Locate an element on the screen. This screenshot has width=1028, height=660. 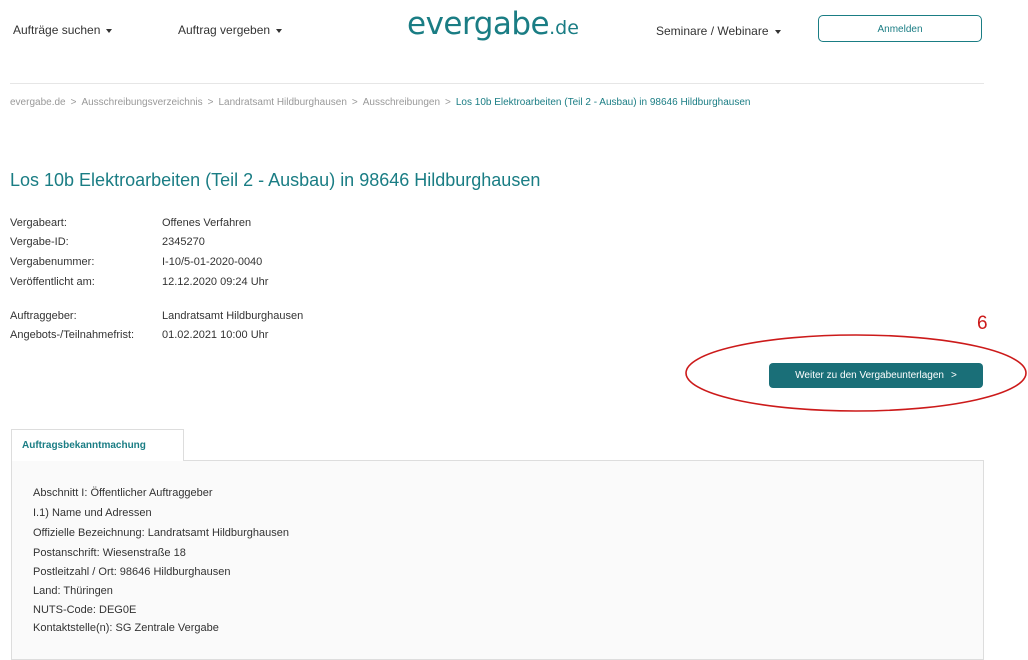
nav-auftraege-suchen: Aufträge suchen is located at coordinates (63, 30).